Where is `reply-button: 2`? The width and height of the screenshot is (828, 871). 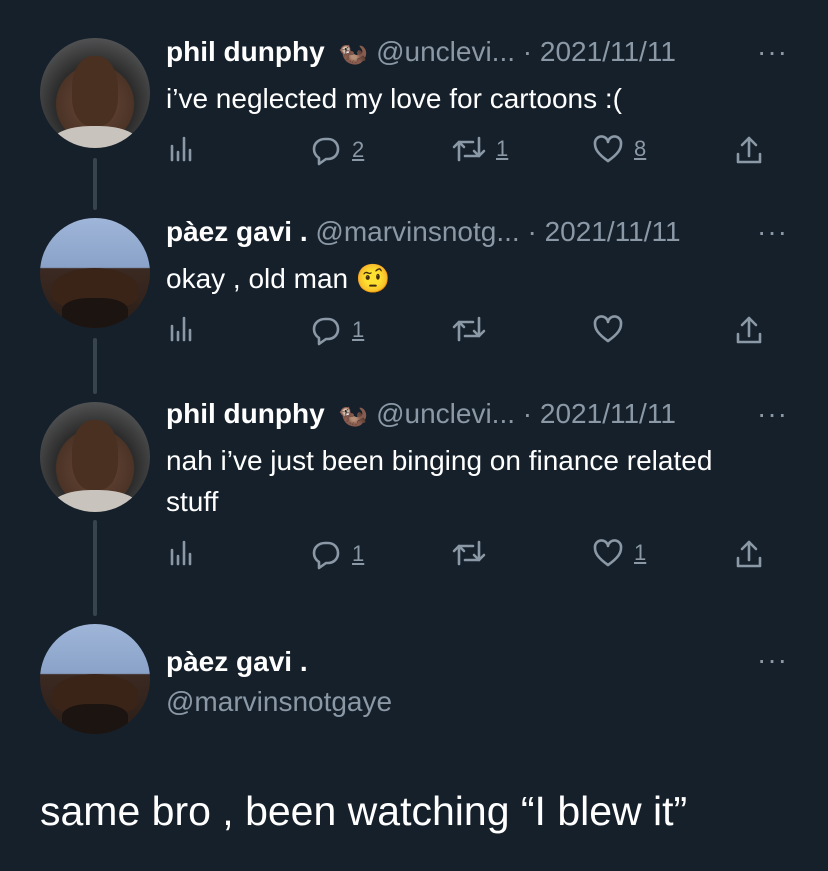
reply-button: 2 is located at coordinates (337, 150).